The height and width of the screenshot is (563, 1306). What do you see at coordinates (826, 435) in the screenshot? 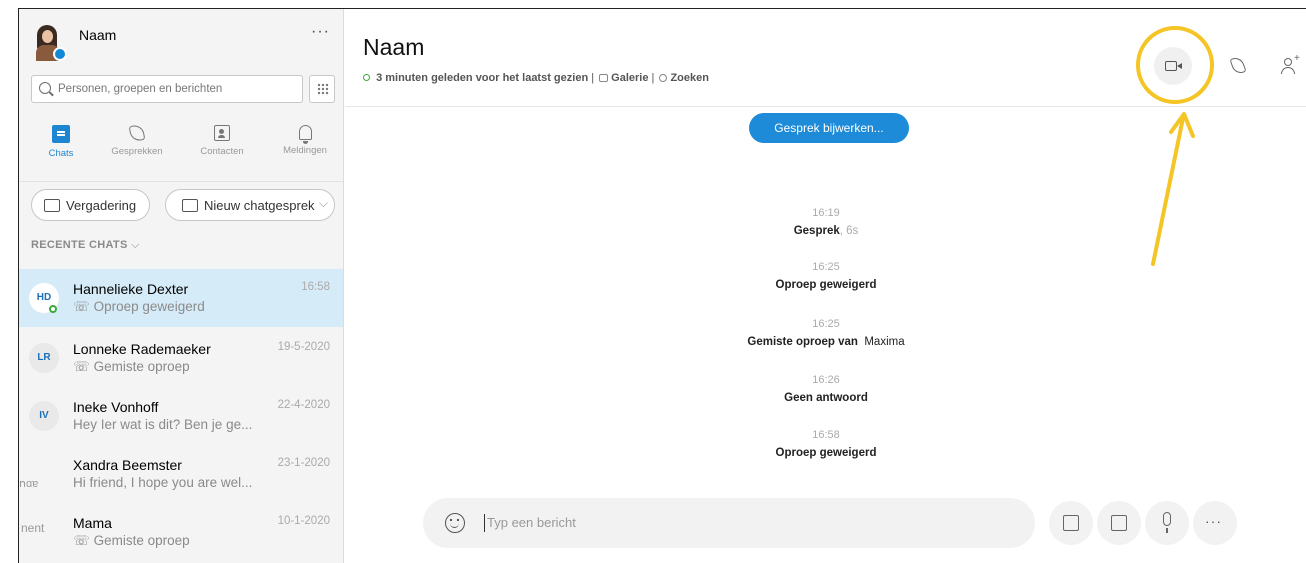
I see `event-time: 16:58` at bounding box center [826, 435].